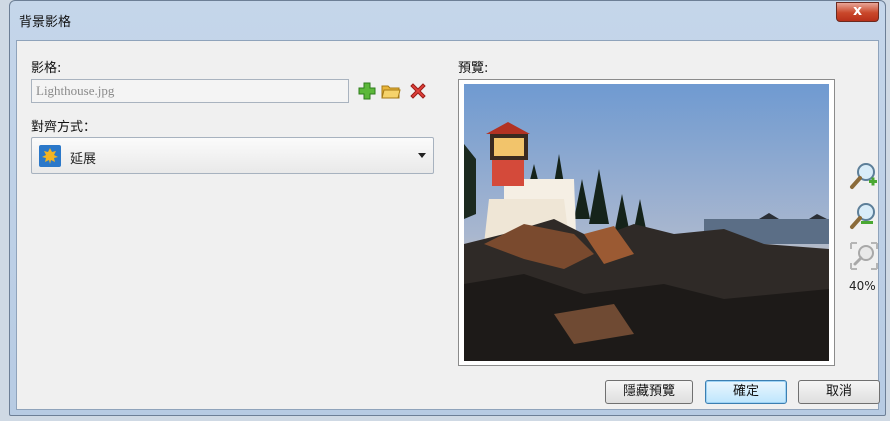 Image resolution: width=890 pixels, height=421 pixels. I want to click on zoom-fit-icon, so click(864, 256).